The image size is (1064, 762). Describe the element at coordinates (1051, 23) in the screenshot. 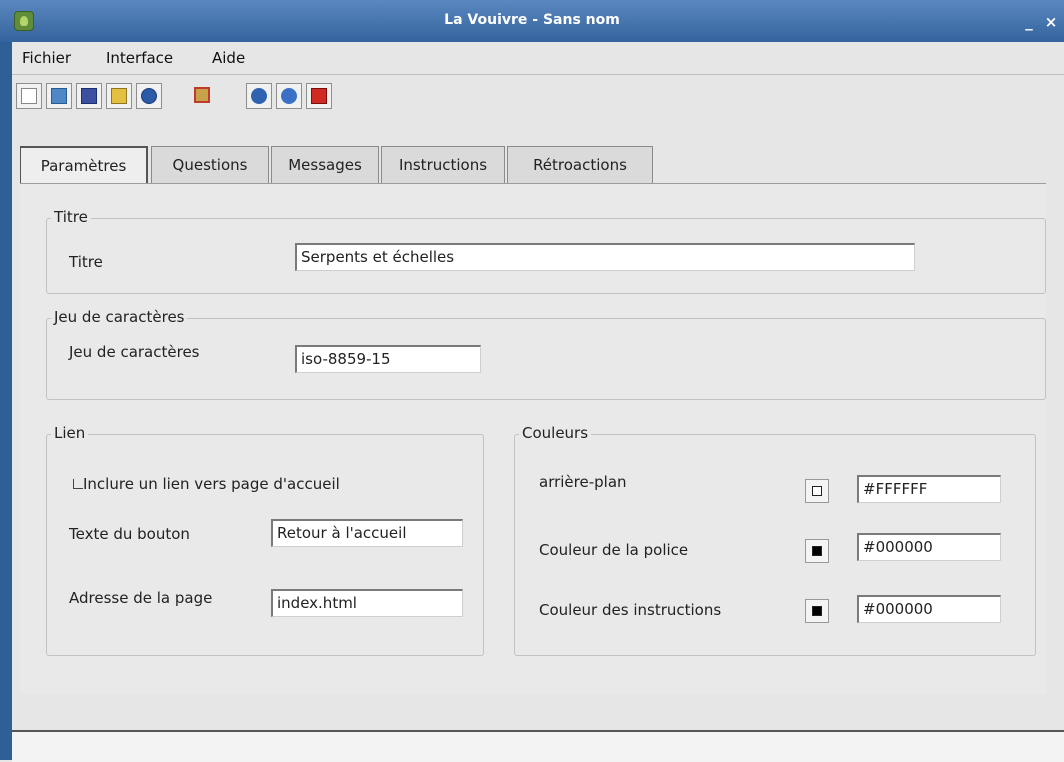

I see `close-icon: ×` at that location.